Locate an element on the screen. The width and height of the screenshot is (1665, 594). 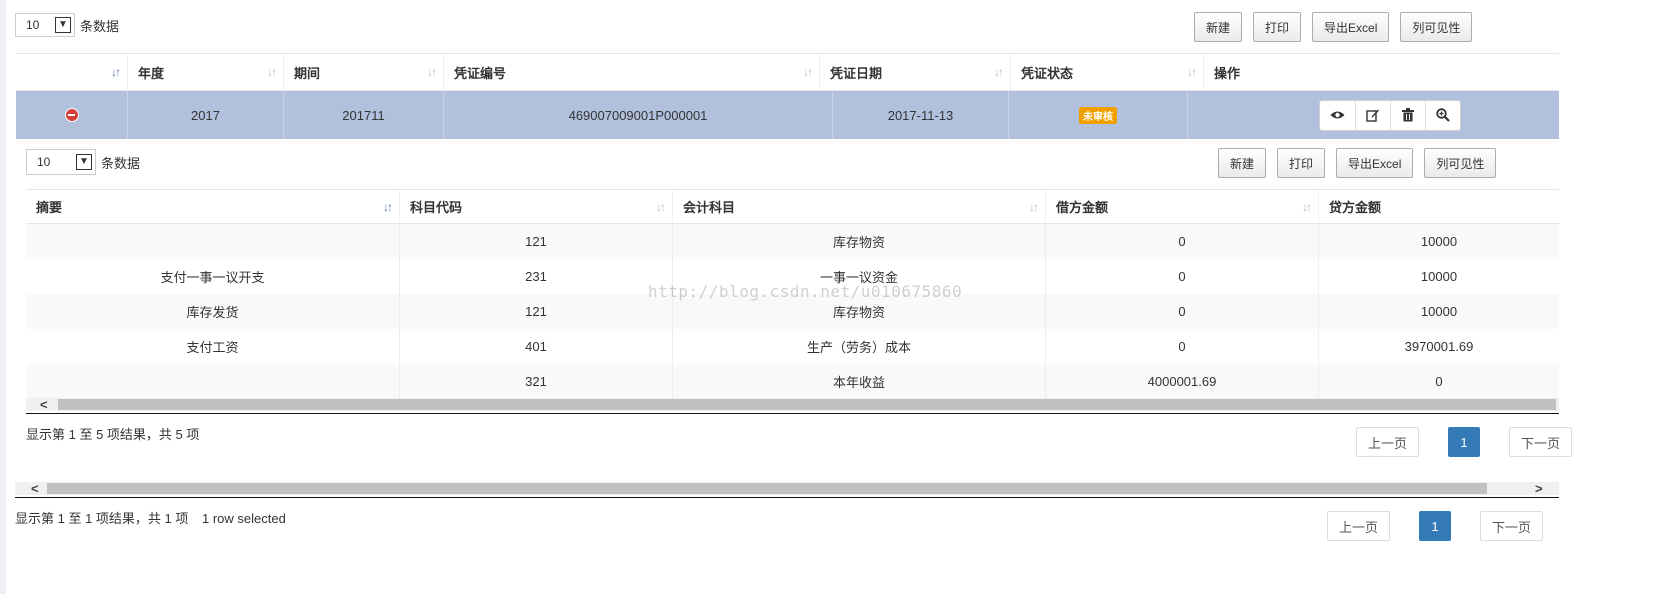
inner-col-credit: 贷方金额 is located at coordinates (1438, 206).